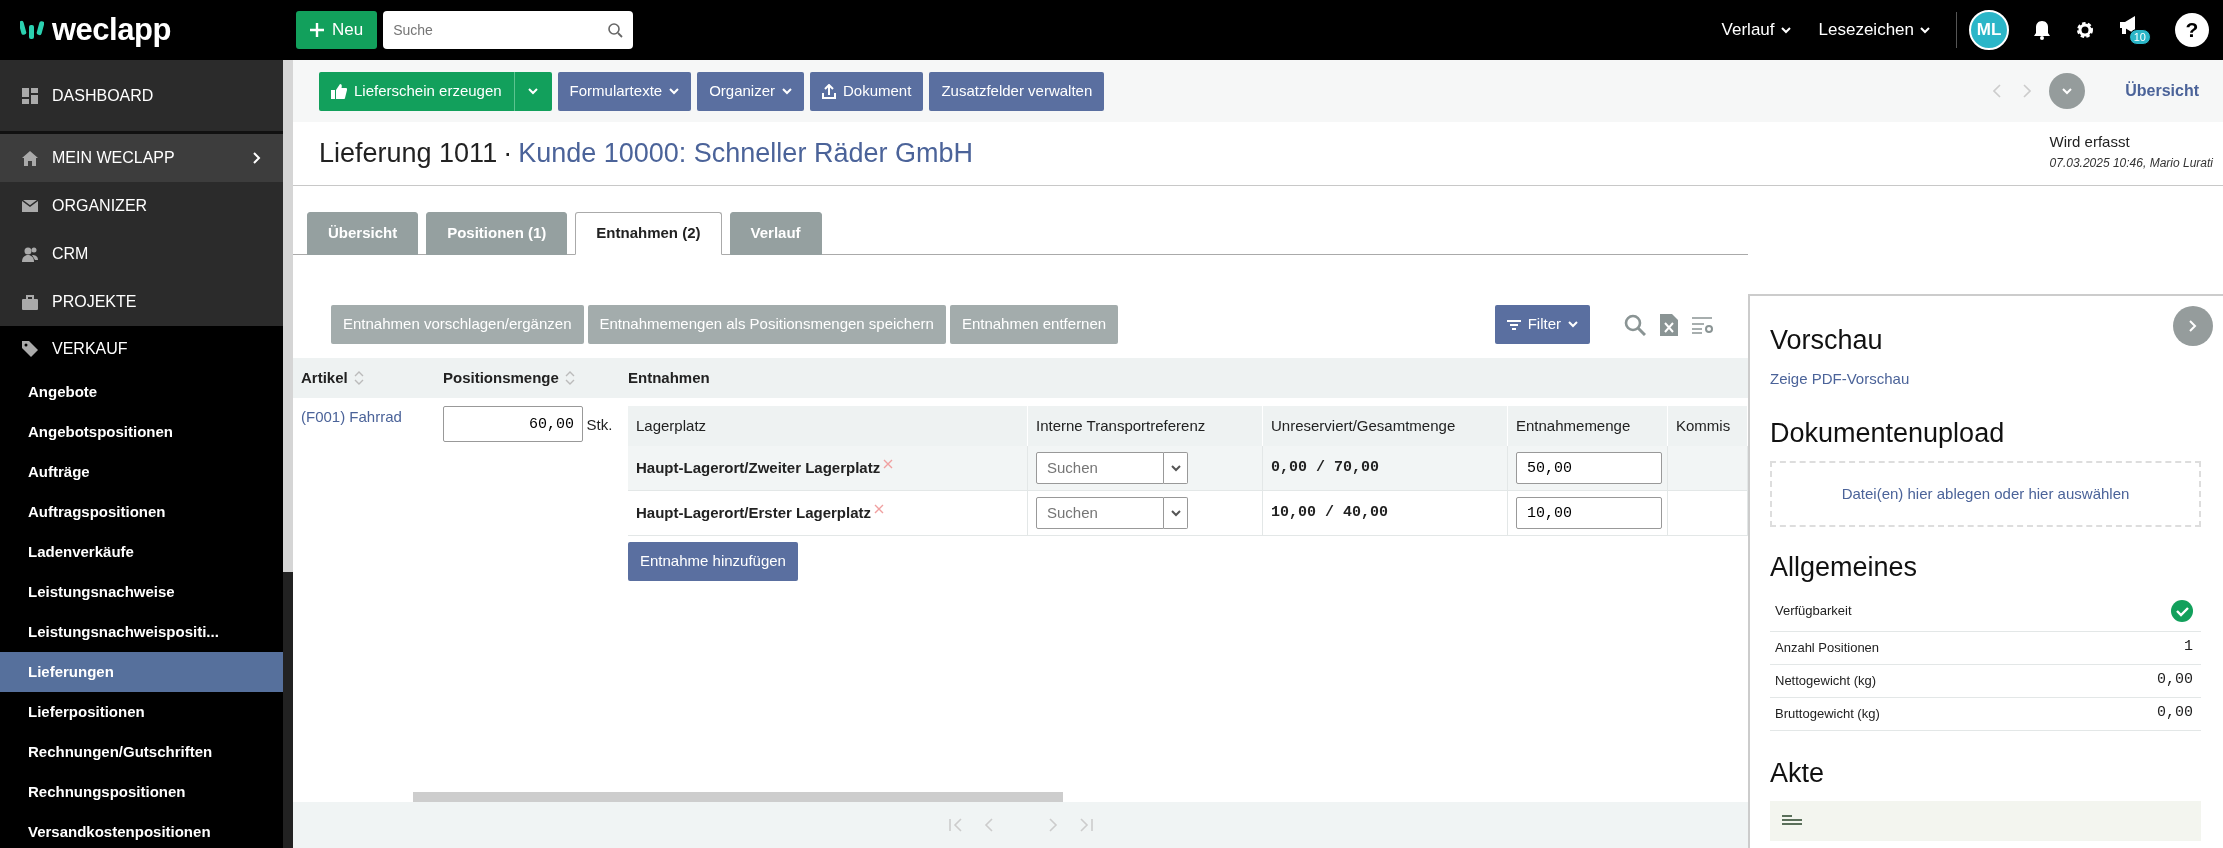 The width and height of the screenshot is (2223, 848). What do you see at coordinates (745, 153) in the screenshot?
I see `customer-link: Kunde 10000: Schneller Räder GmbH` at bounding box center [745, 153].